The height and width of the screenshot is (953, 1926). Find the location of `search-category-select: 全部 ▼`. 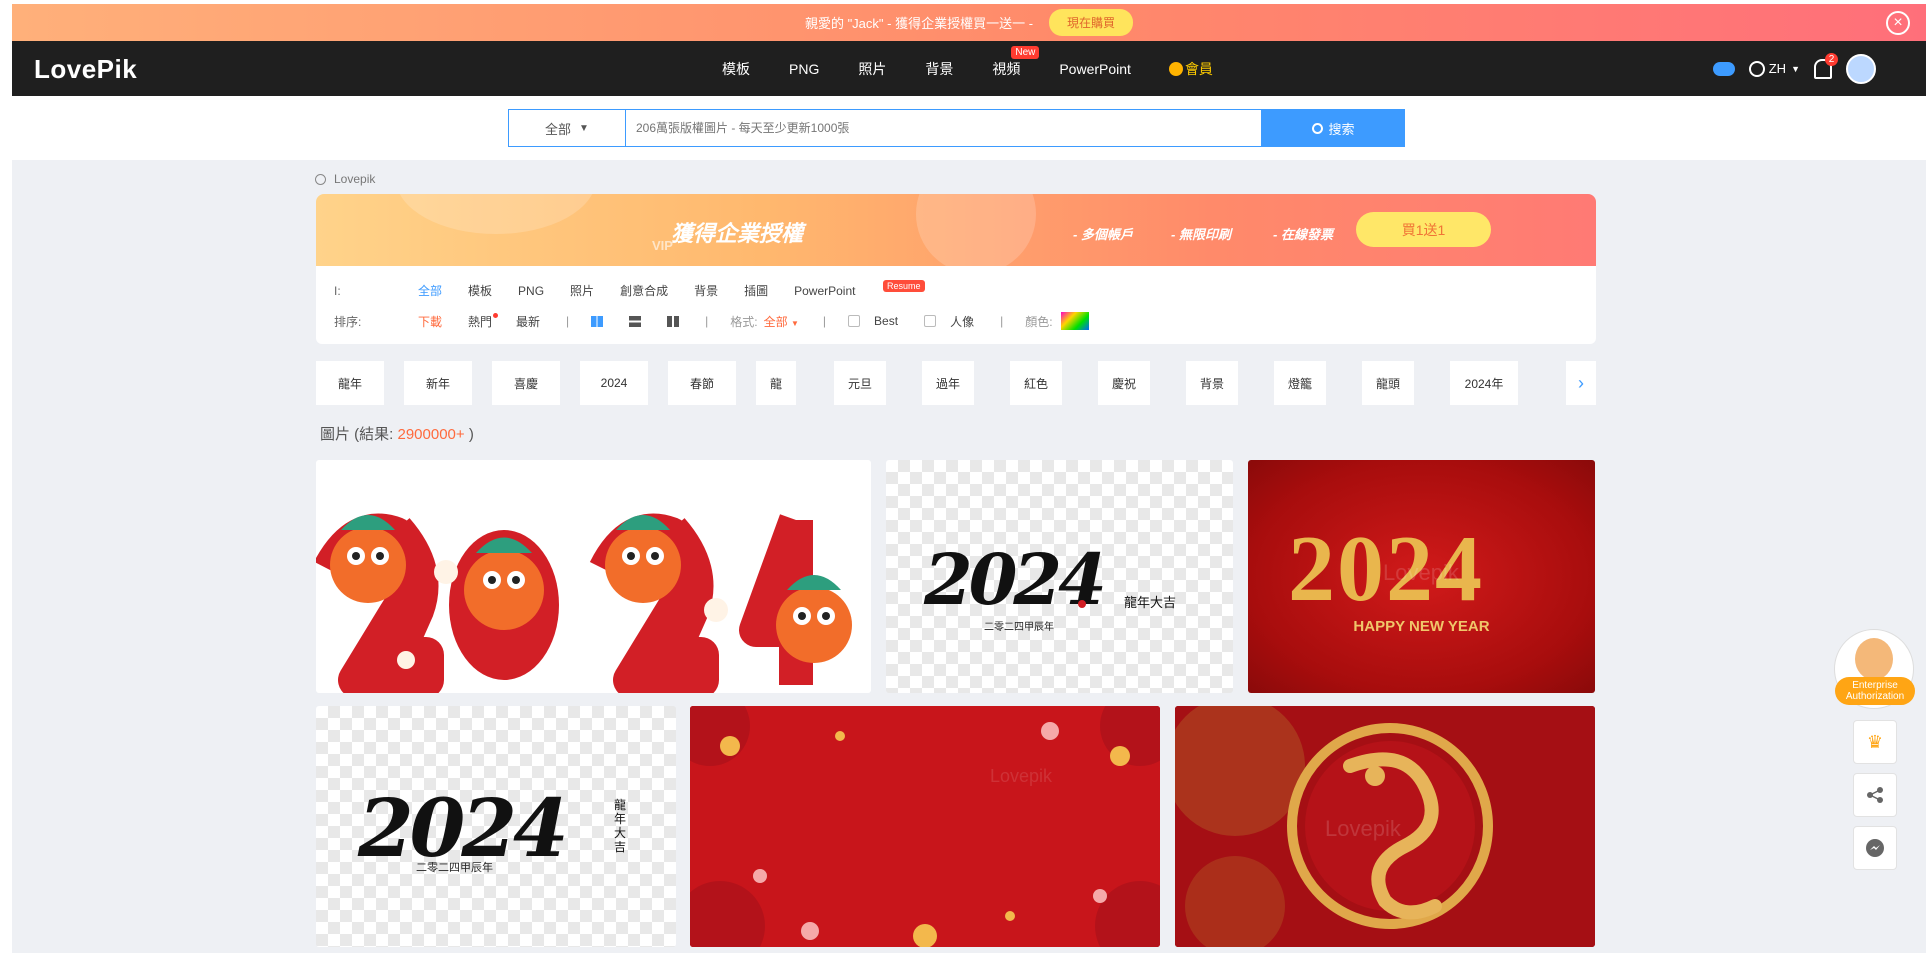

search-category-select: 全部 ▼ is located at coordinates (566, 128).